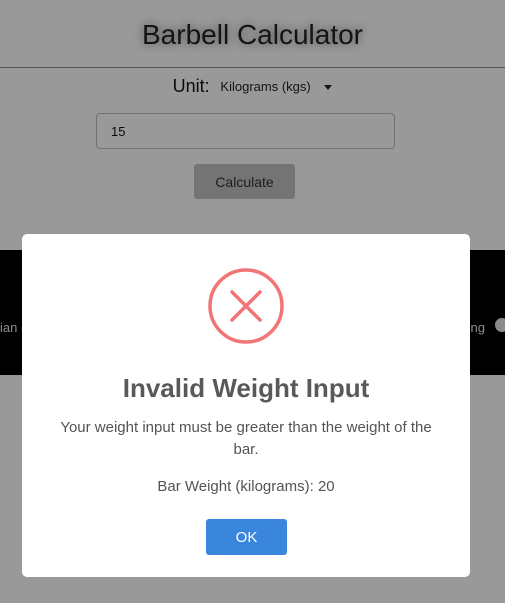 This screenshot has width=505, height=603. I want to click on error-x-circle-icon, so click(246, 306).